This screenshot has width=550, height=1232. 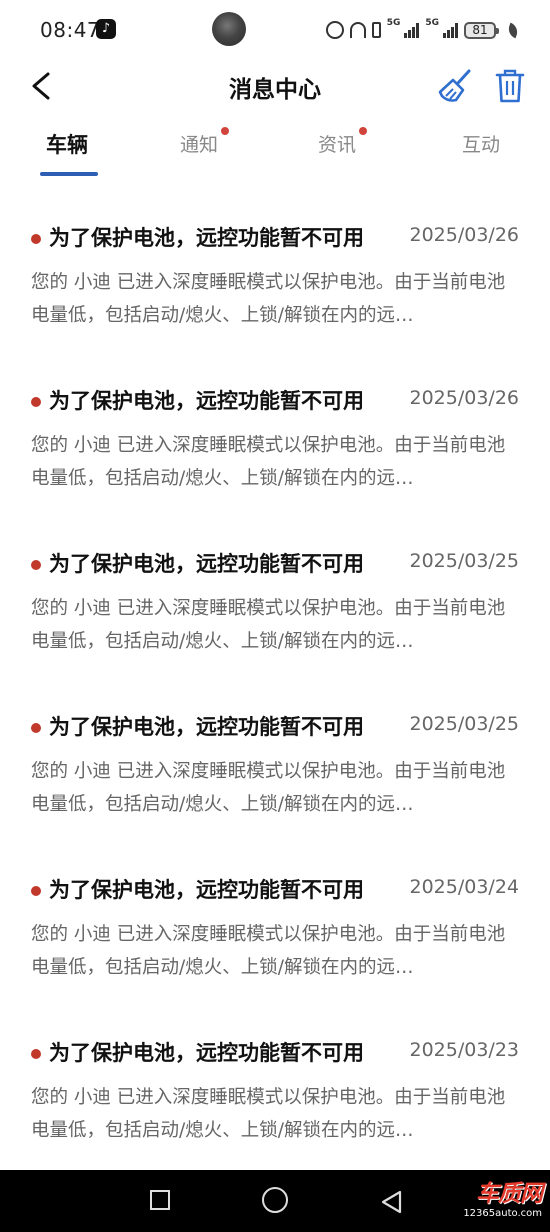 What do you see at coordinates (160, 1200) in the screenshot?
I see `recent-apps-icon` at bounding box center [160, 1200].